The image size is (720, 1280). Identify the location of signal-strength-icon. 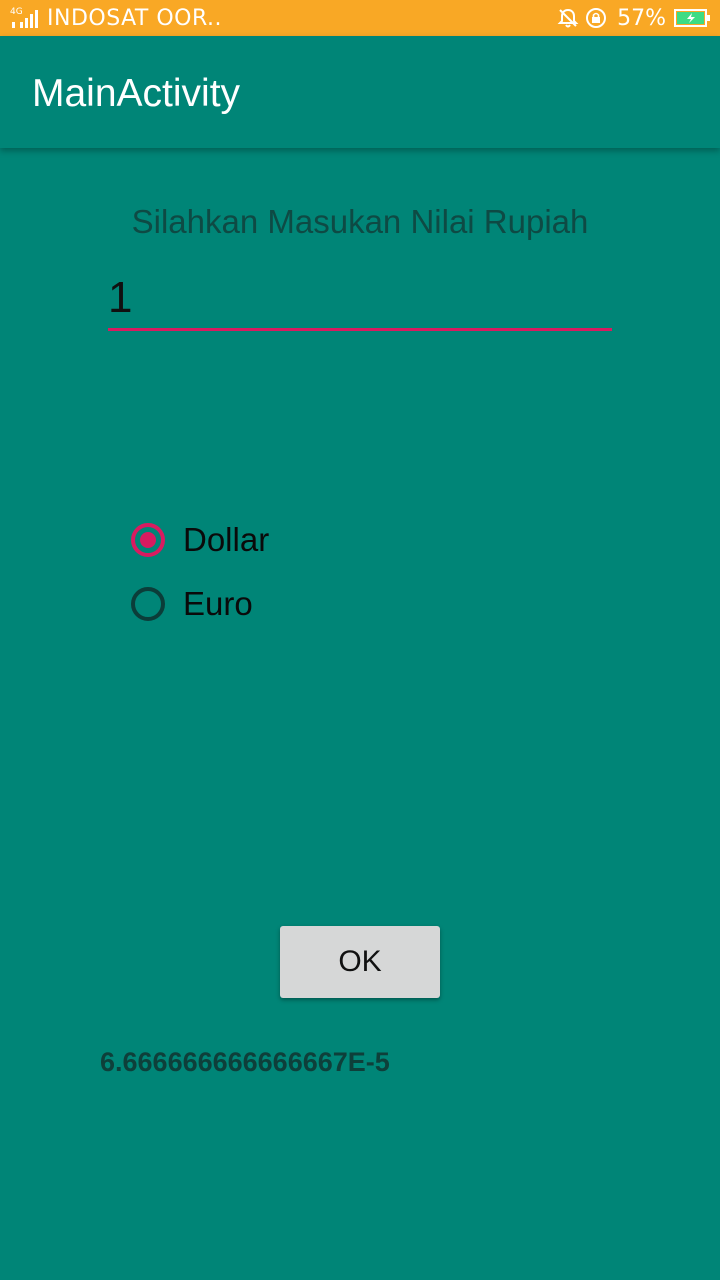
(25, 19).